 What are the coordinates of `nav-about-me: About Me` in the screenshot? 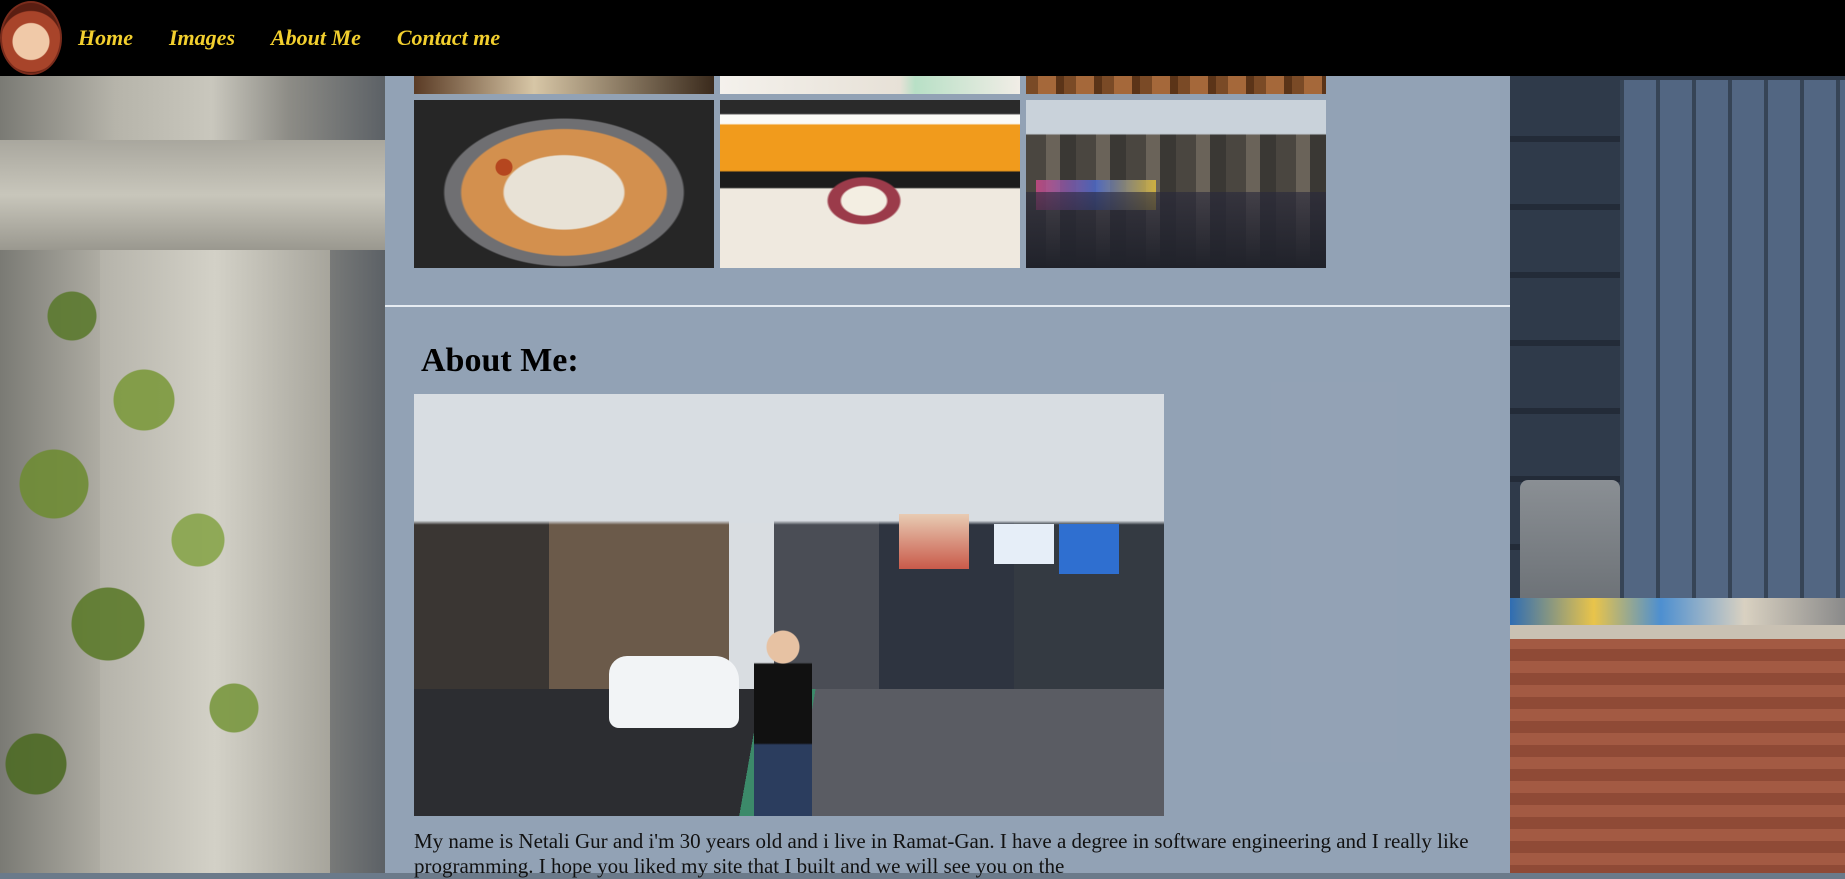 It's located at (316, 38).